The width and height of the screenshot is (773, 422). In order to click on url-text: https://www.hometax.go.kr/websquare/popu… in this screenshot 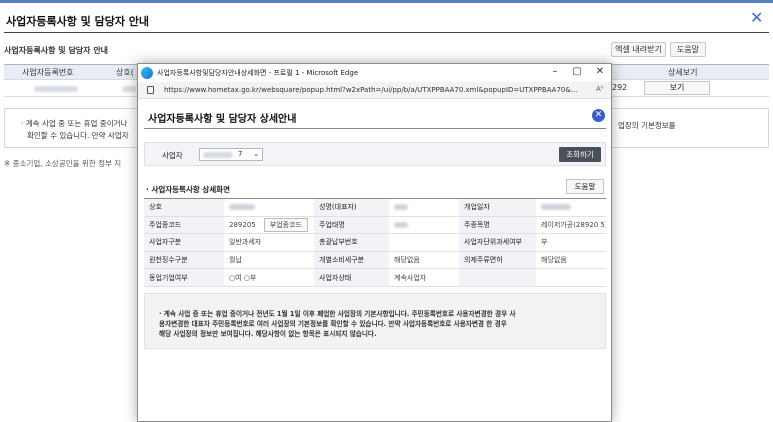, I will do `click(374, 90)`.